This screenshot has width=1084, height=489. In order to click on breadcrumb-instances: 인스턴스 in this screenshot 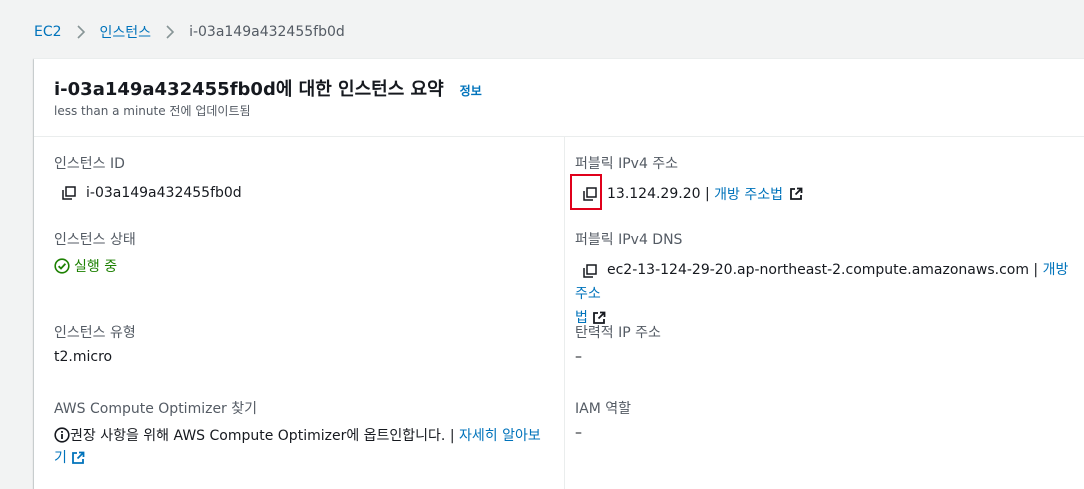, I will do `click(126, 32)`.